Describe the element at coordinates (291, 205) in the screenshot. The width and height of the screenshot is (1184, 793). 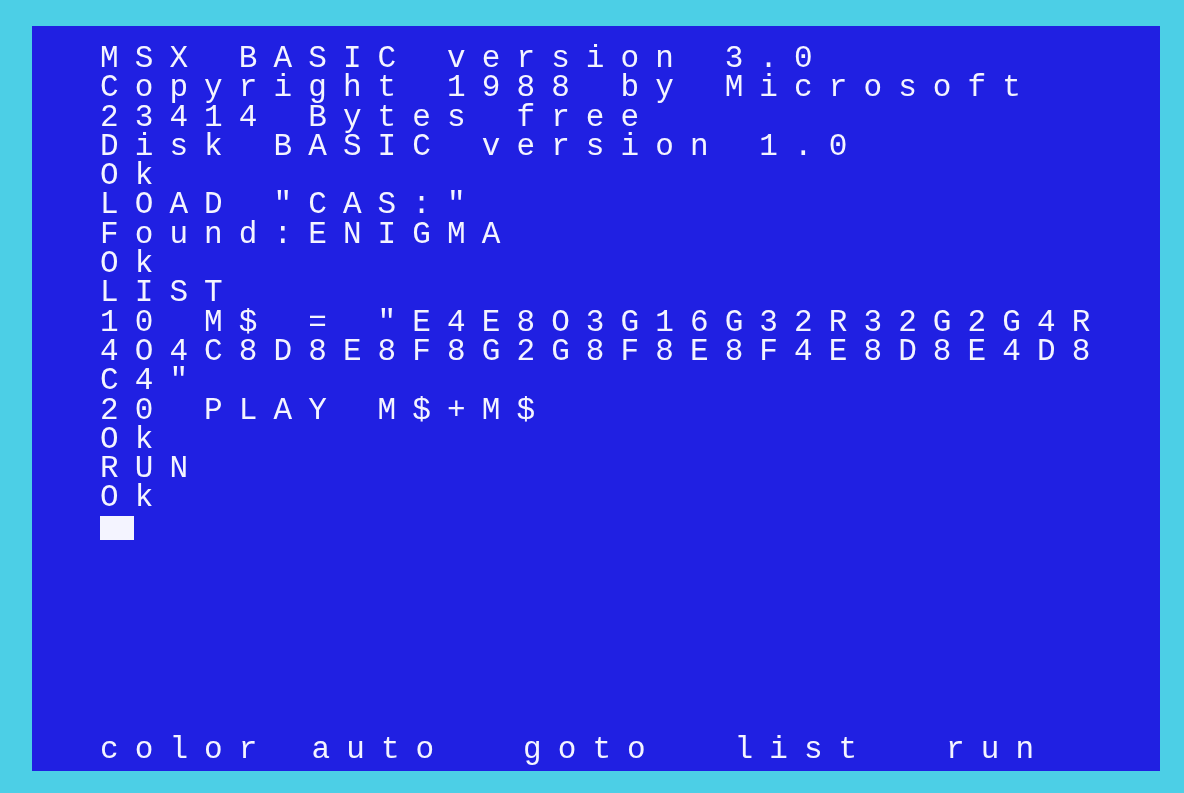
I see `console-line: LOAD "CAS:"` at that location.